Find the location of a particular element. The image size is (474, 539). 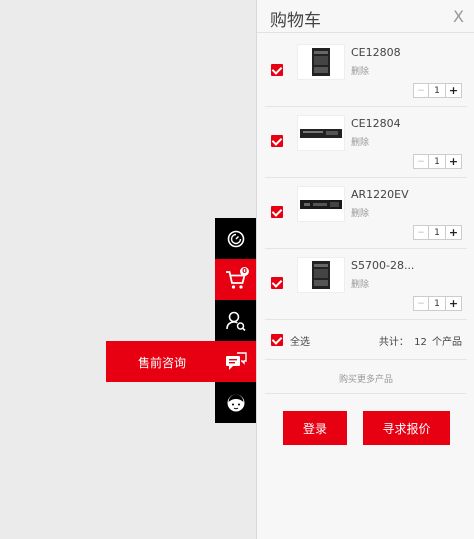

cart-item: CE12808 删除 − 1 + is located at coordinates (365, 71).